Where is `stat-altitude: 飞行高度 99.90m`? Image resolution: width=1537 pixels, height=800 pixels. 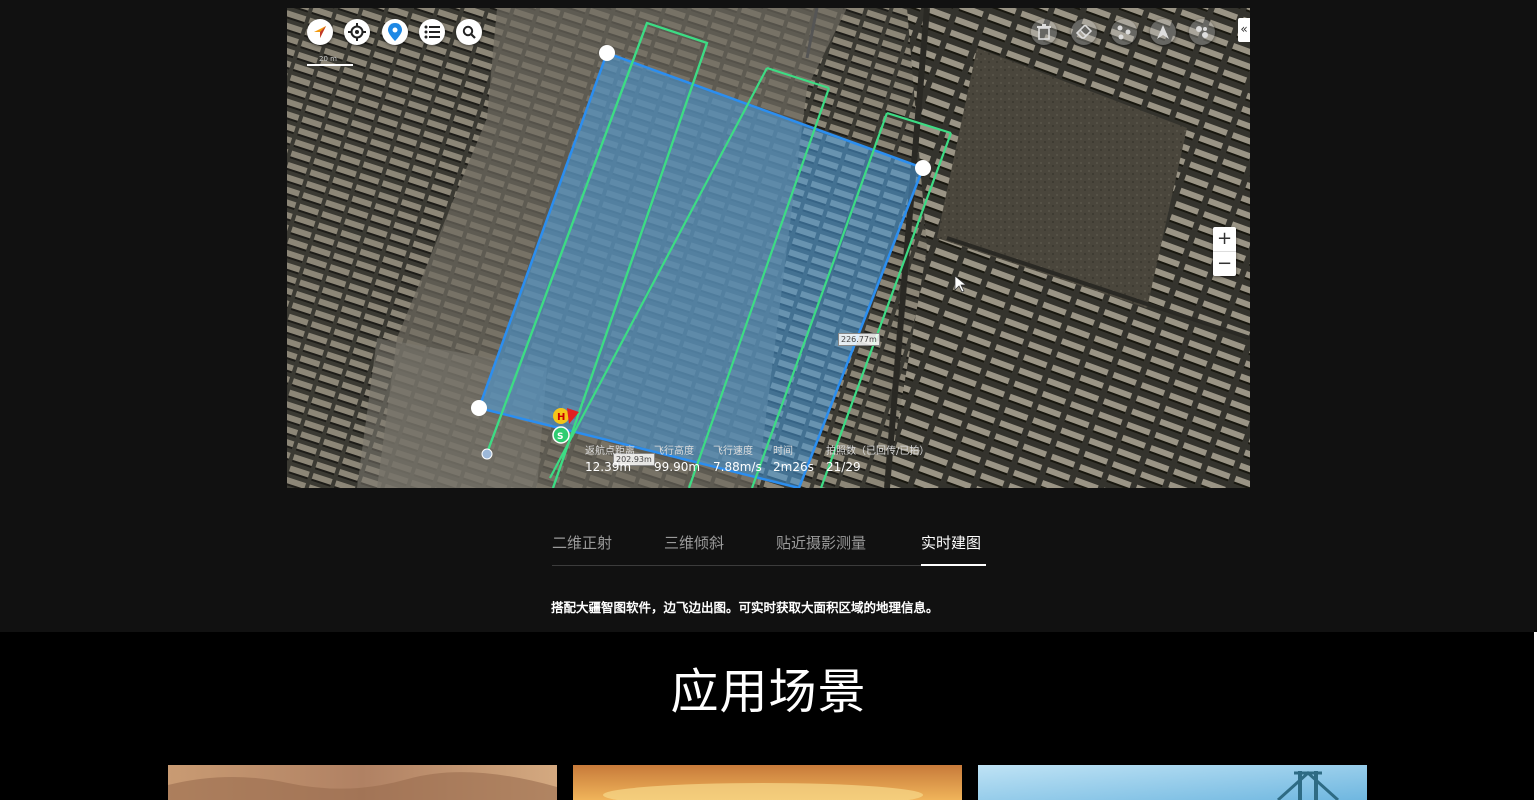 stat-altitude: 飞行高度 99.90m is located at coordinates (677, 460).